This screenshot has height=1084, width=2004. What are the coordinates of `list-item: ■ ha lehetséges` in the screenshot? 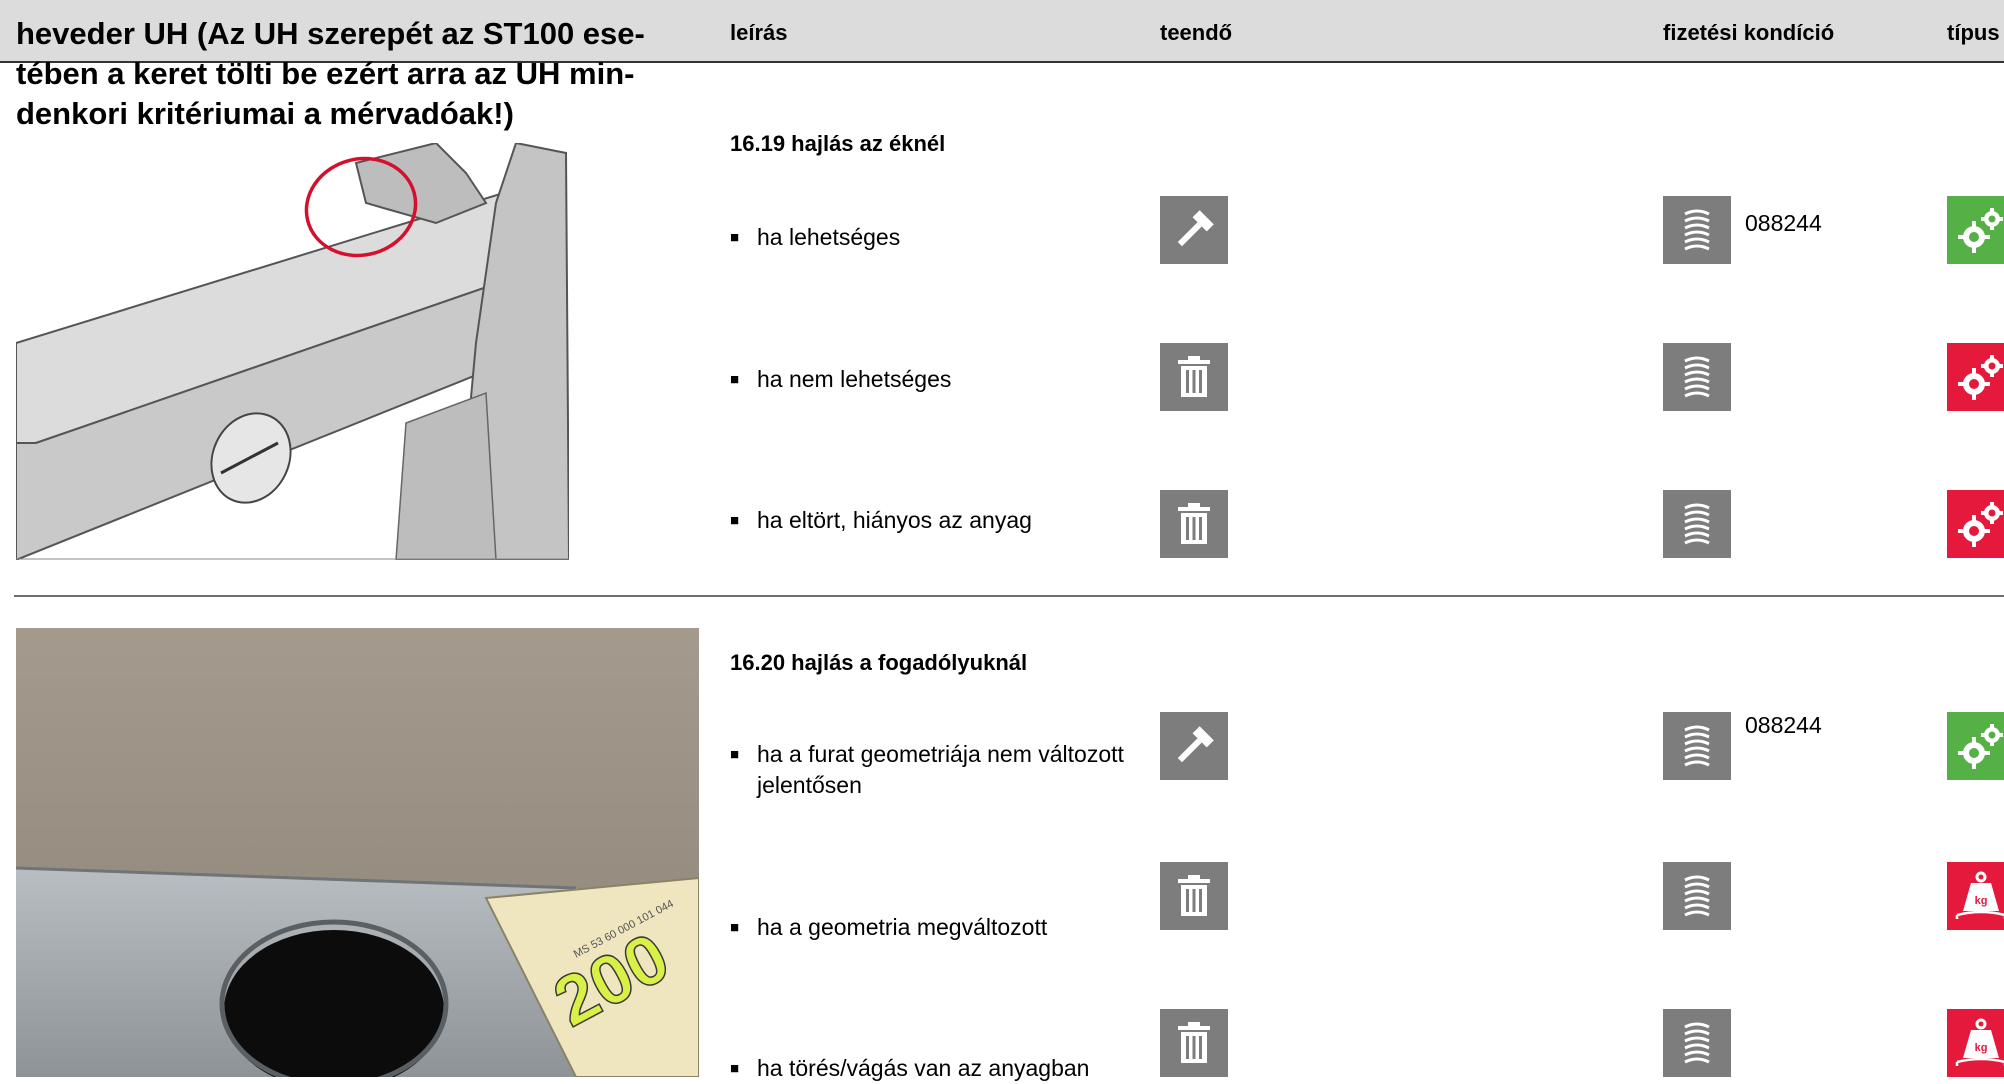 It's located at (815, 237).